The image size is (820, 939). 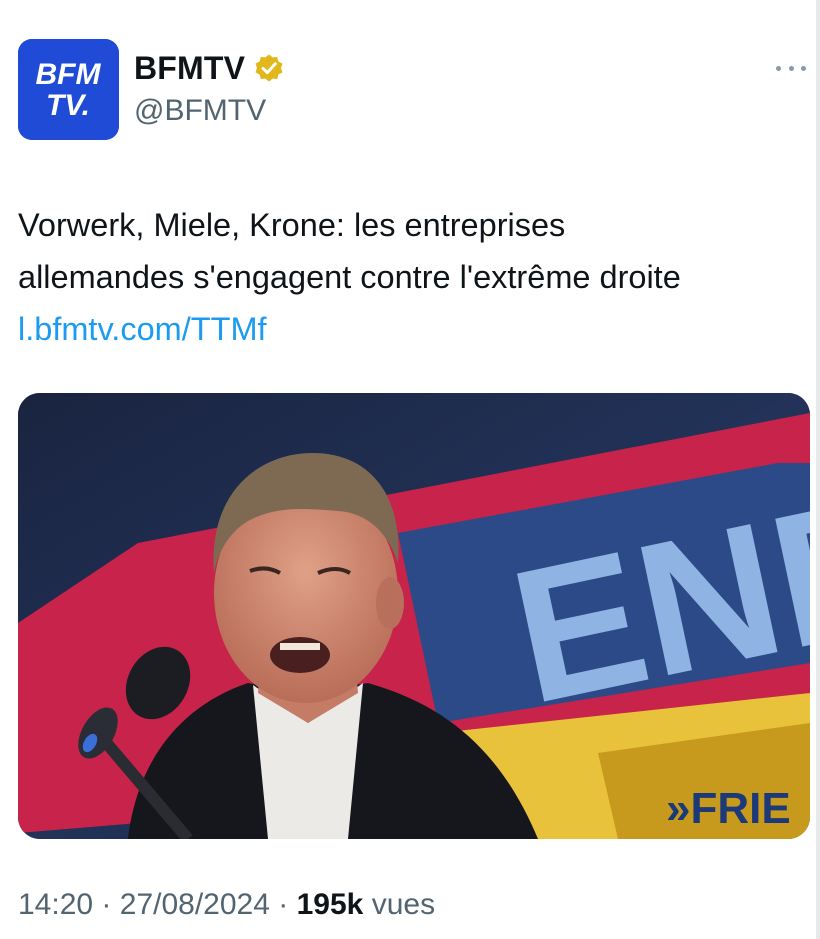 I want to click on display-name: BFMTV, so click(x=189, y=68).